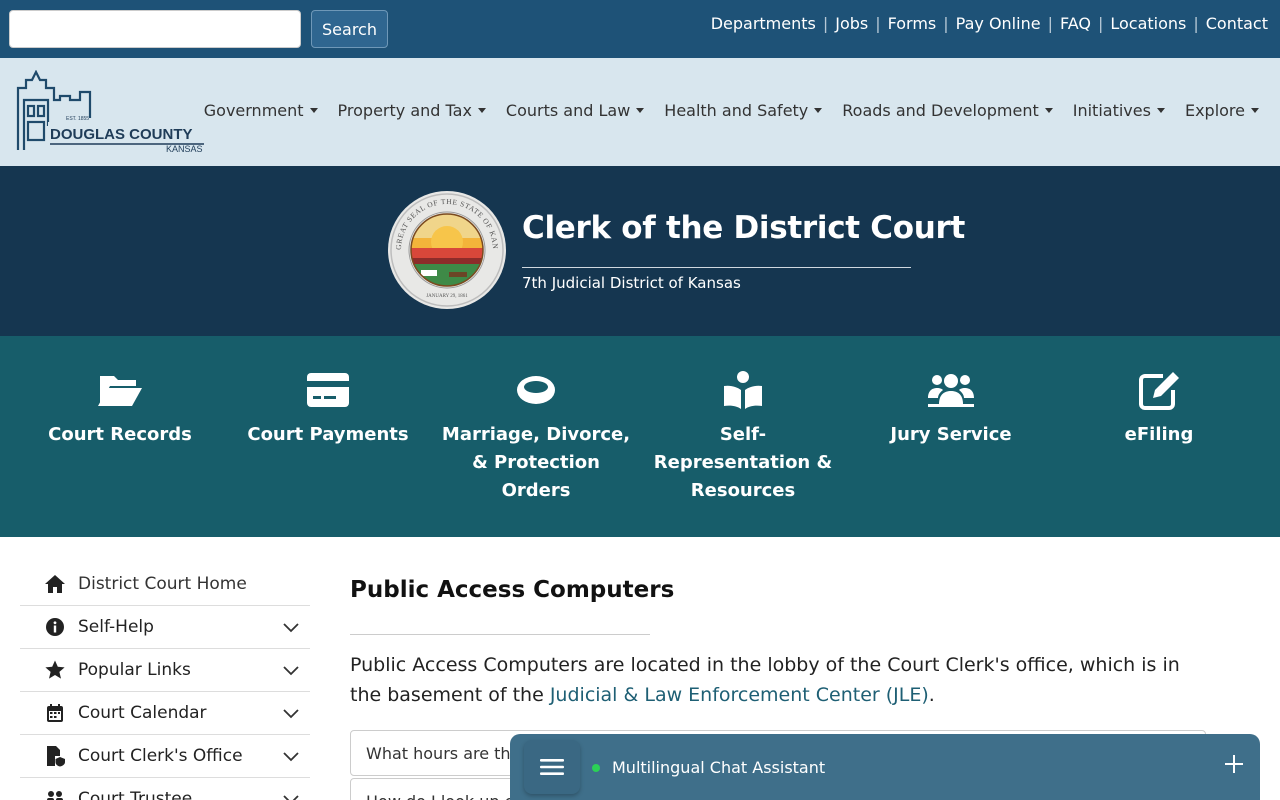 This screenshot has width=1280, height=800. What do you see at coordinates (447, 296) in the screenshot?
I see `seal-date: JANUARY 29, 1861` at bounding box center [447, 296].